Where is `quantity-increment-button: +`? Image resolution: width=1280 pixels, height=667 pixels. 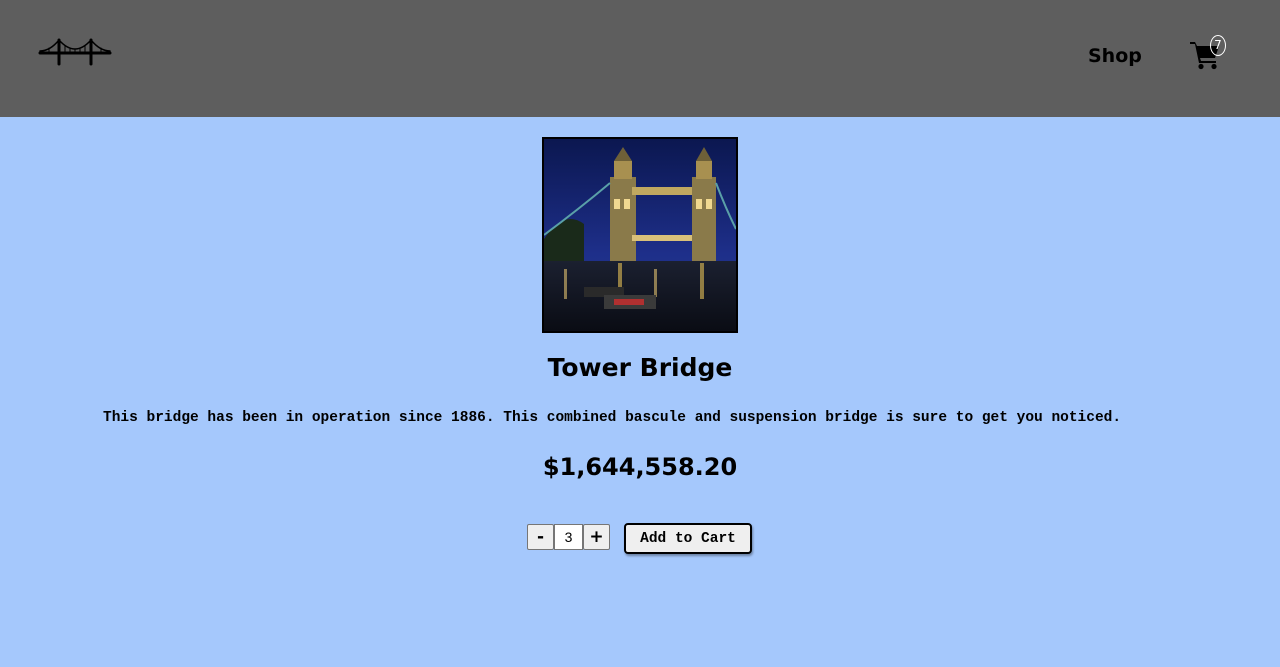
quantity-increment-button: + is located at coordinates (596, 537).